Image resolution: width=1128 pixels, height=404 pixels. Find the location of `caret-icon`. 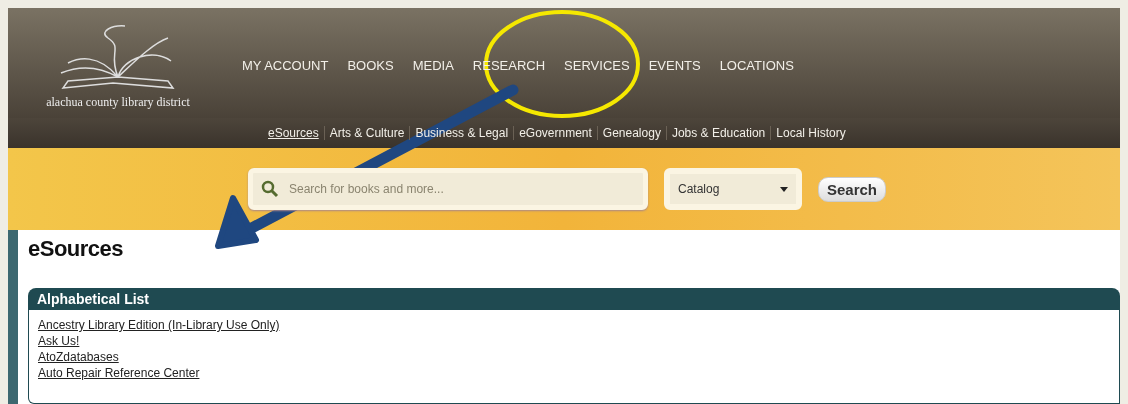

caret-icon is located at coordinates (784, 189).